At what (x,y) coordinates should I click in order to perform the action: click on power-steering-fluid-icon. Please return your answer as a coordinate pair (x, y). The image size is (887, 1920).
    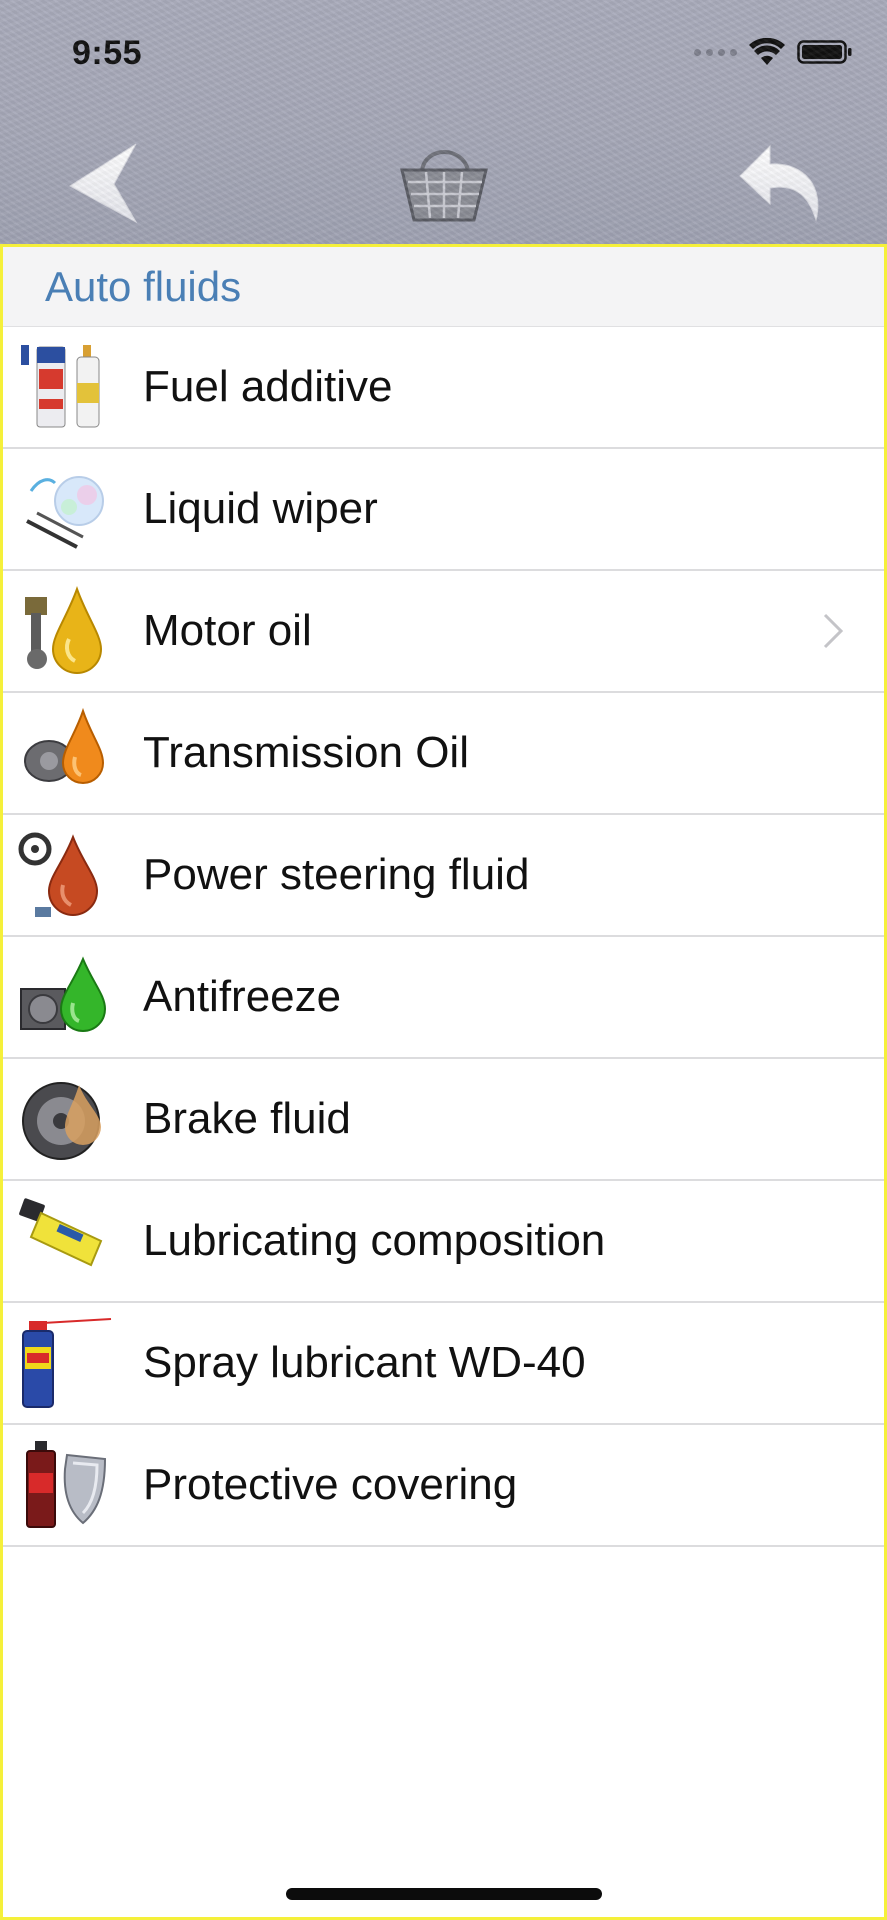
    Looking at the image, I should click on (58, 874).